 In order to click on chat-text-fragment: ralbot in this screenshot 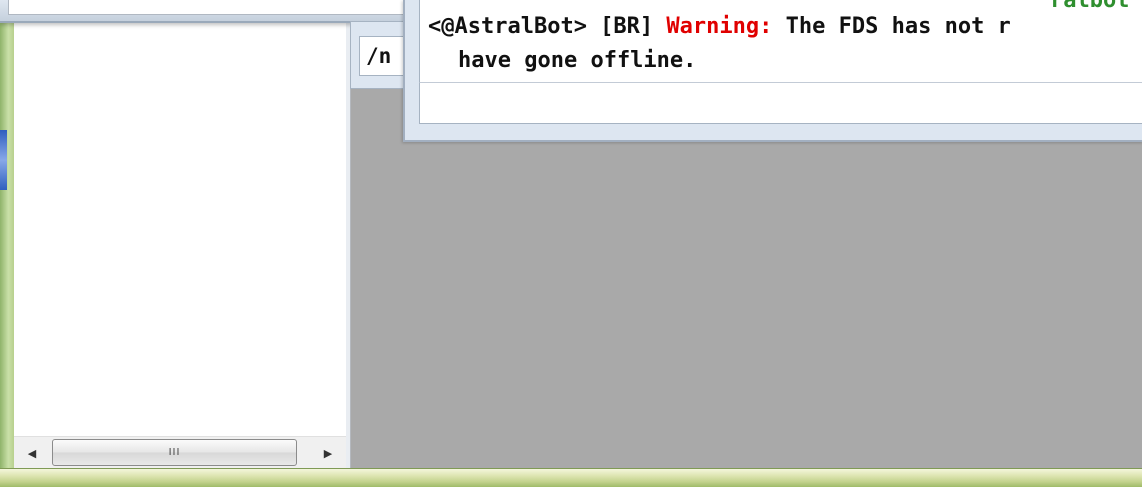, I will do `click(1096, 4)`.